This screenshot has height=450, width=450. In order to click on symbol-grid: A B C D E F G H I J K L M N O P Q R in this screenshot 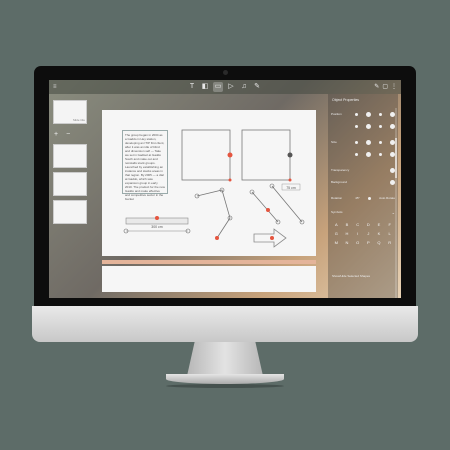, I will do `click(363, 233)`.